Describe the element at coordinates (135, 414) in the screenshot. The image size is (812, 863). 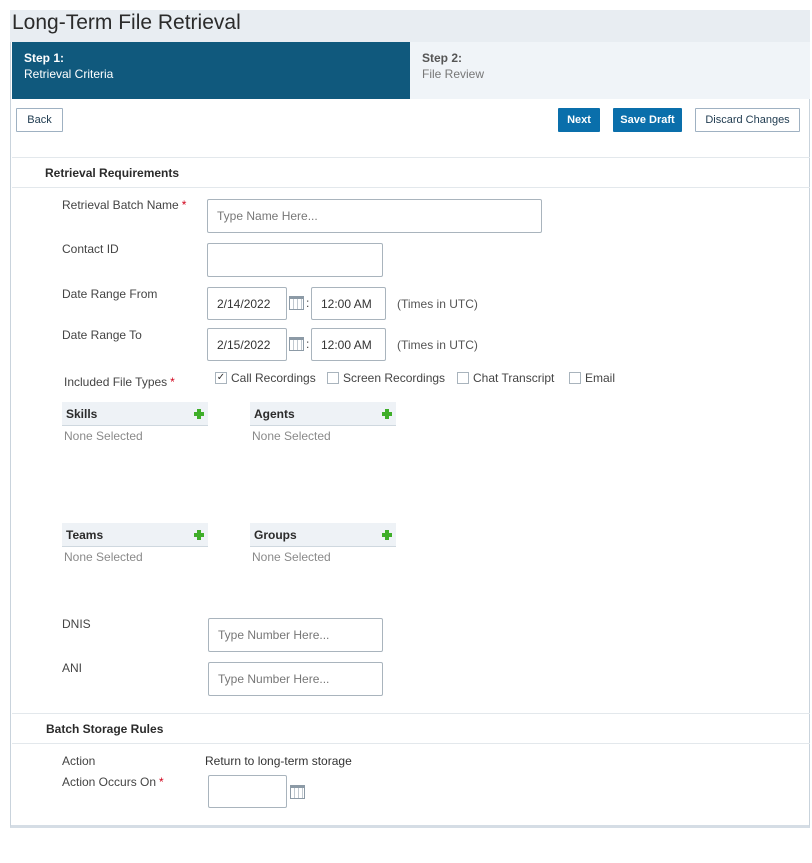
I see `skills-picker-header: Skills` at that location.